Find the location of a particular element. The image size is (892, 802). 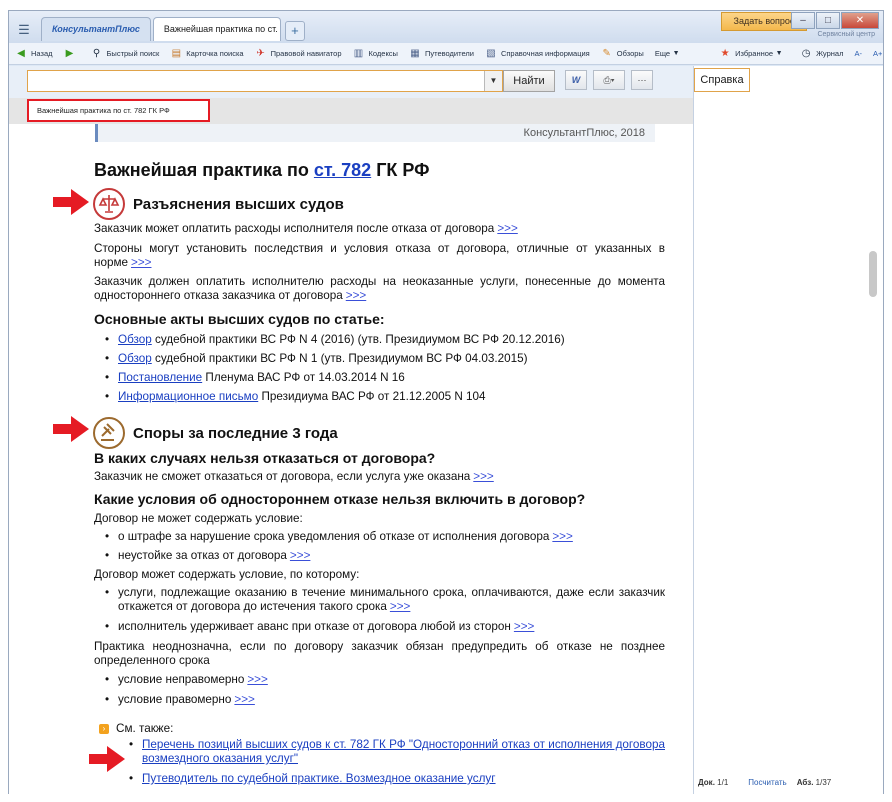

tab-brand-label: КонсультантПлюс is located at coordinates (96, 29).